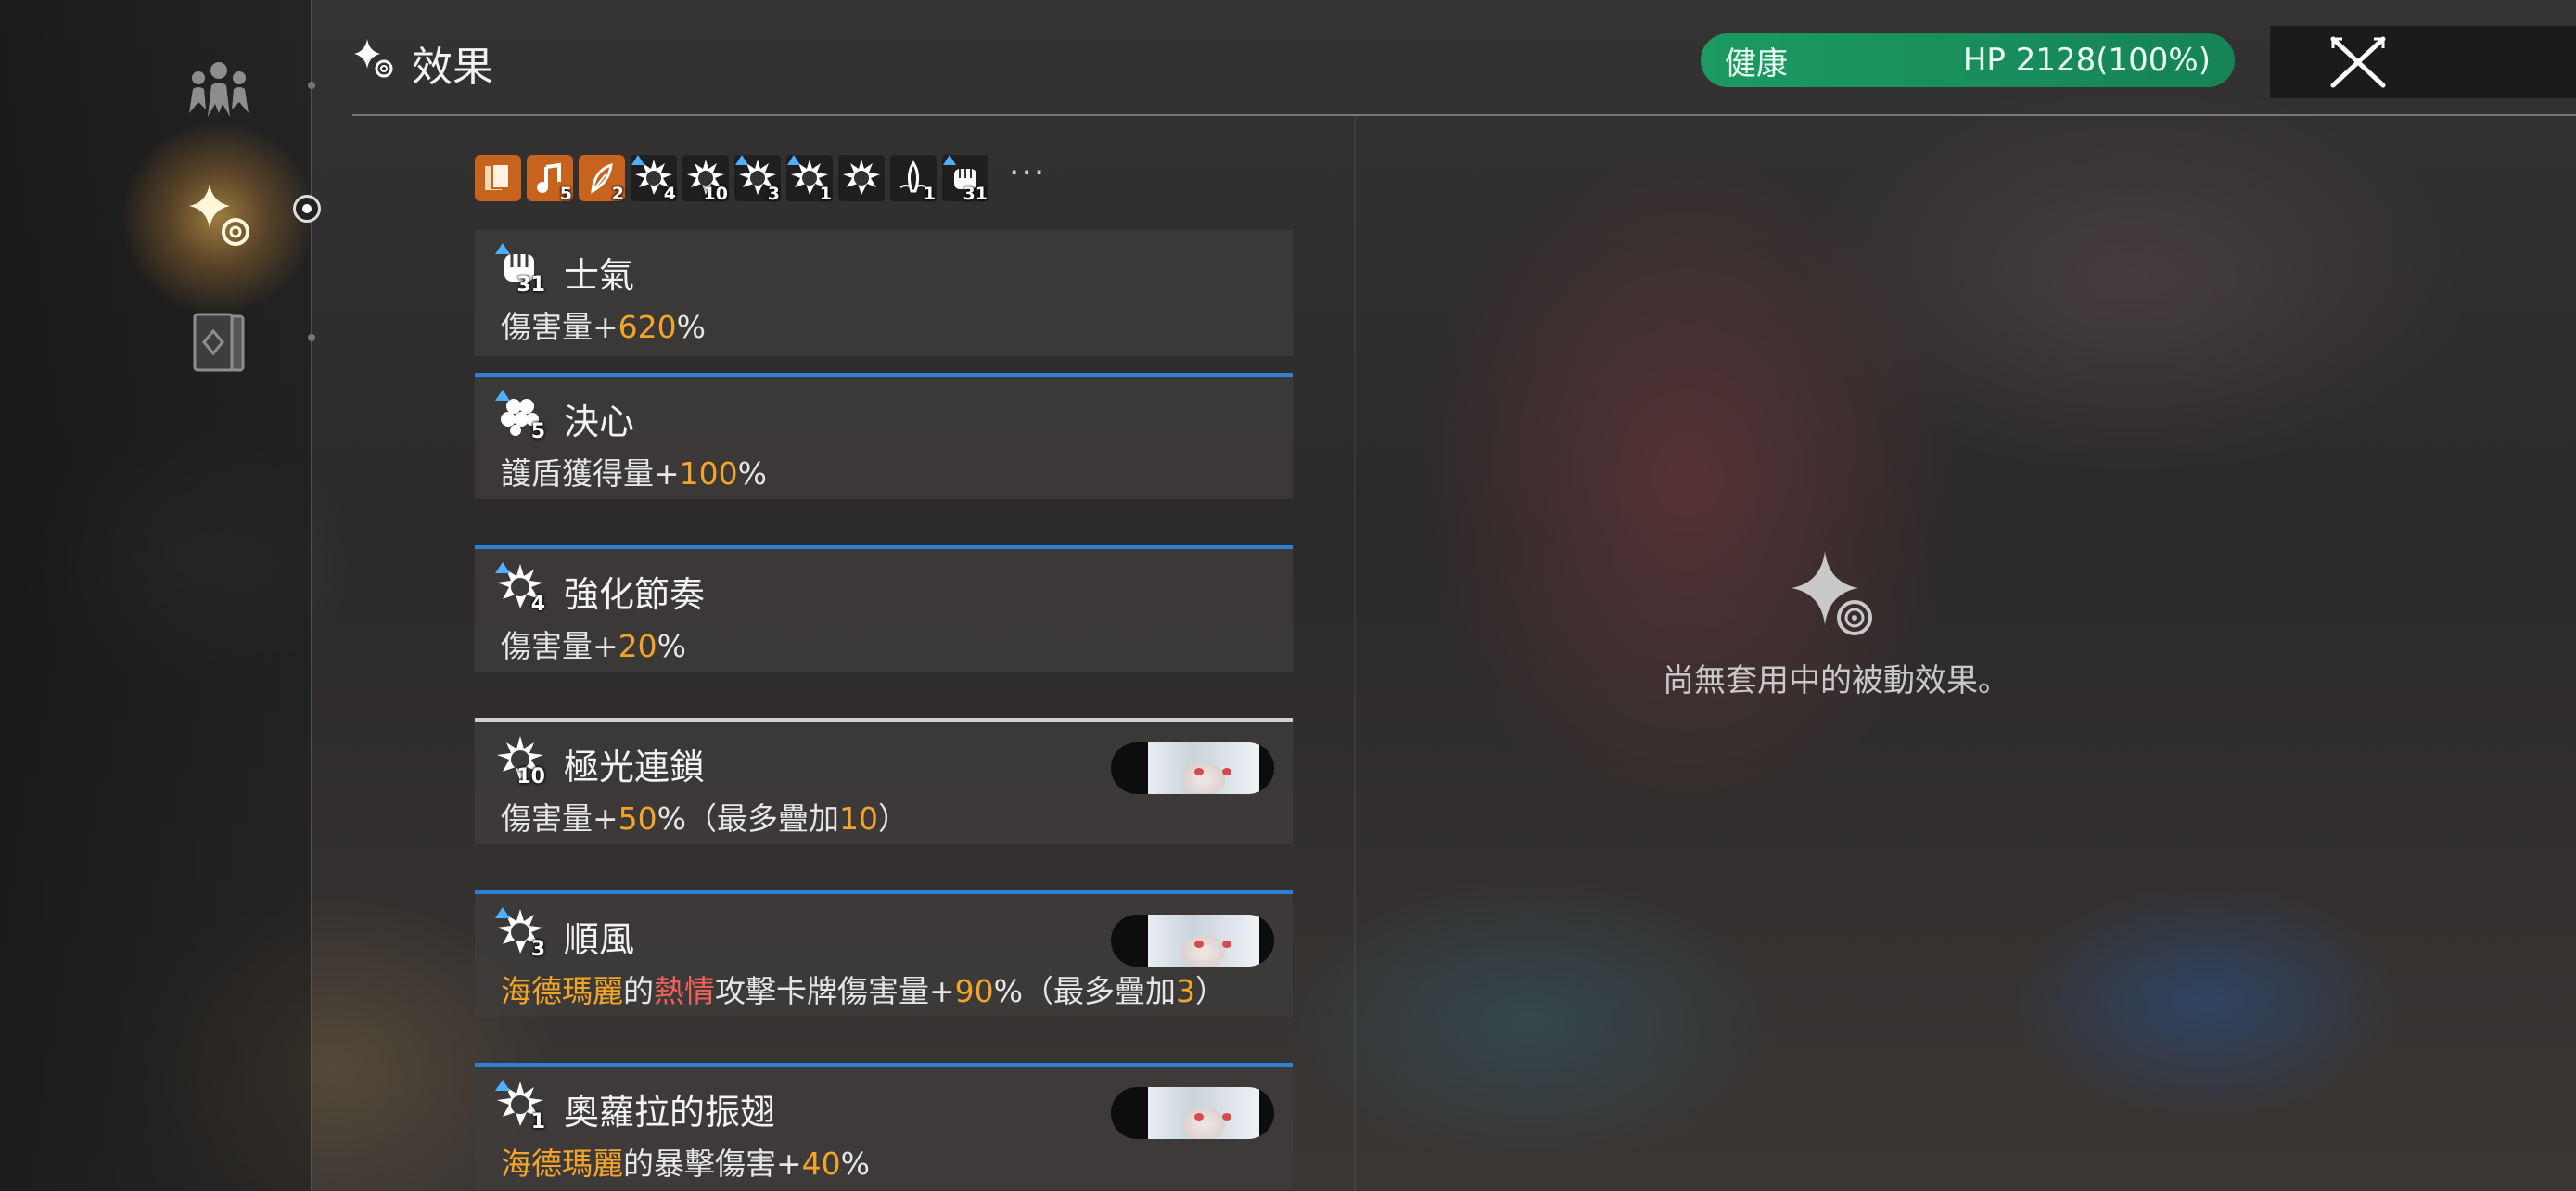  What do you see at coordinates (599, 275) in the screenshot?
I see `effect-name: 士氣` at bounding box center [599, 275].